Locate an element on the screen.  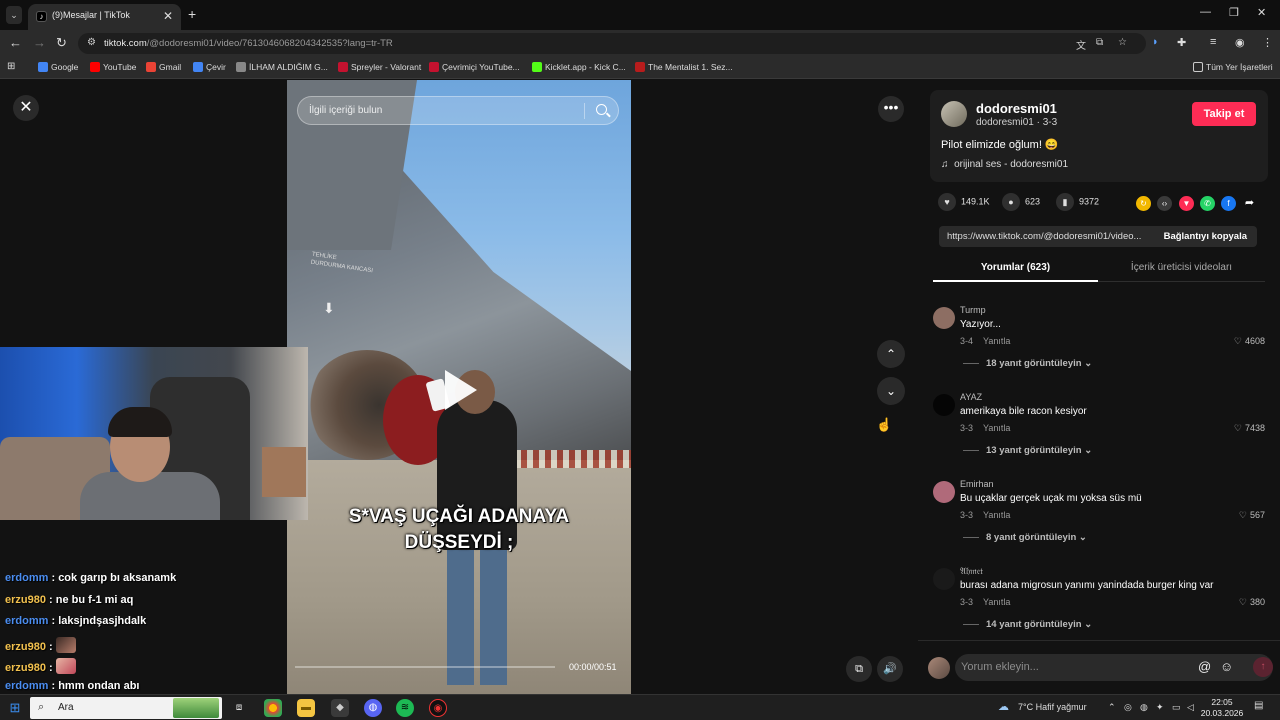
comment-like-button: ♡ 7438 is located at coordinates (1249, 428).